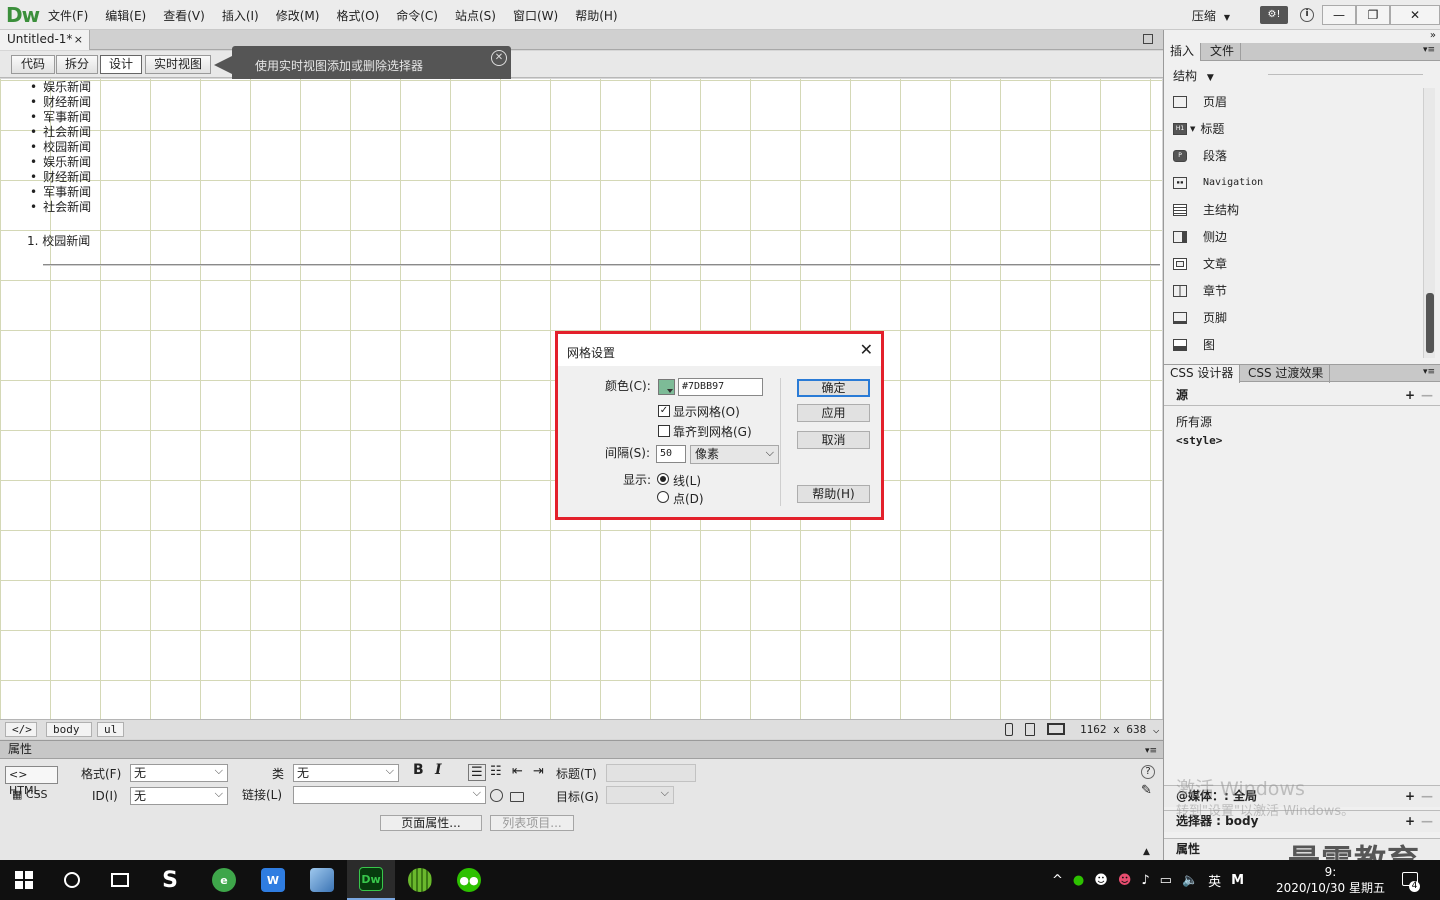  Describe the element at coordinates (1410, 796) in the screenshot. I see `add-media-button: +` at that location.